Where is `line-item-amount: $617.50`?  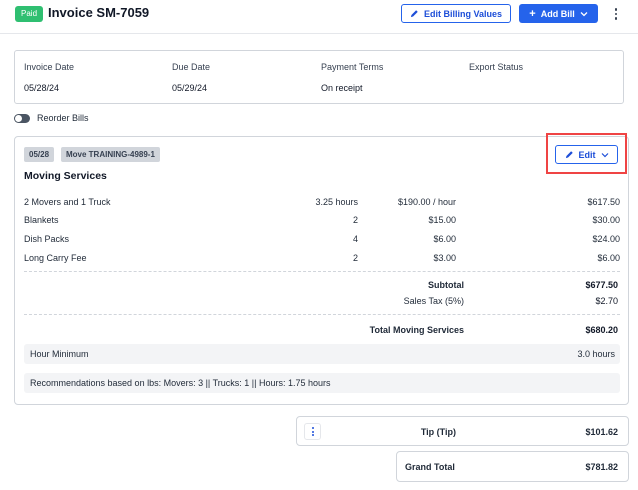
line-item-amount: $617.50 is located at coordinates (603, 202).